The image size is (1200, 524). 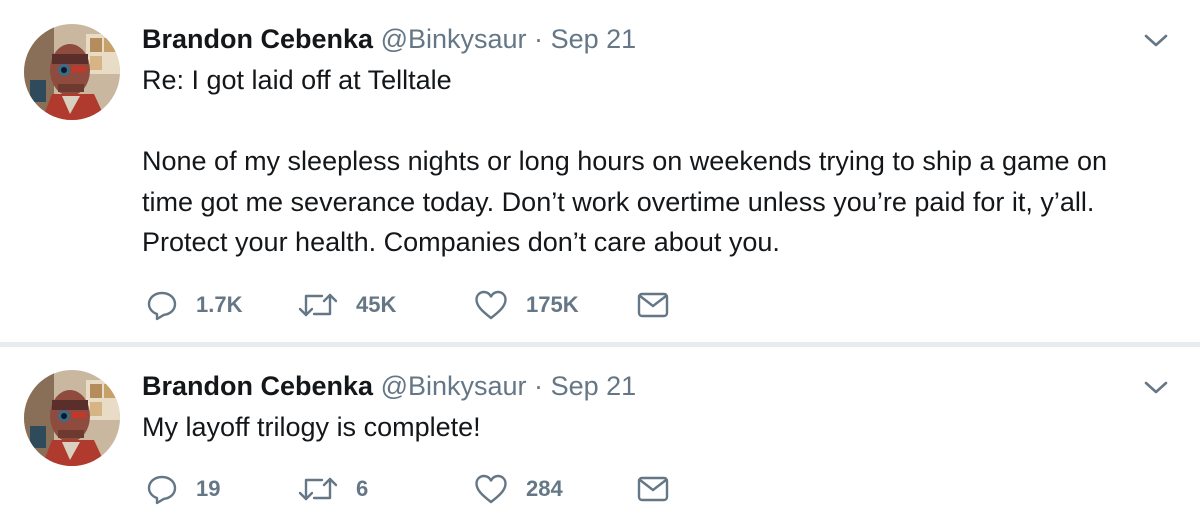 What do you see at coordinates (552, 304) in the screenshot?
I see `like-count: 175K` at bounding box center [552, 304].